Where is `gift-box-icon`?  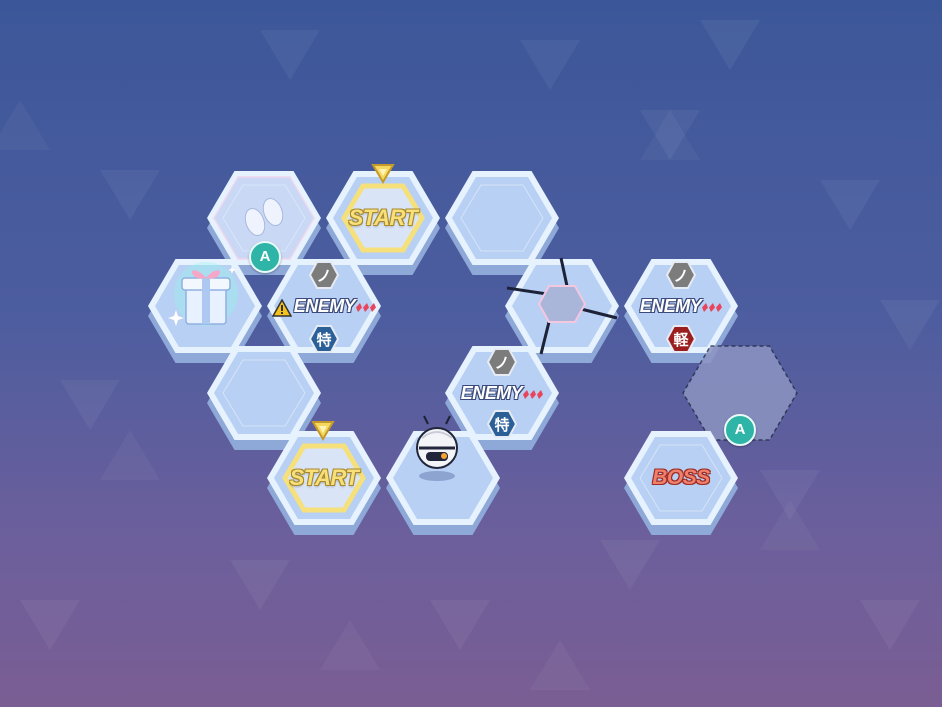
gift-box-icon is located at coordinates (203, 294).